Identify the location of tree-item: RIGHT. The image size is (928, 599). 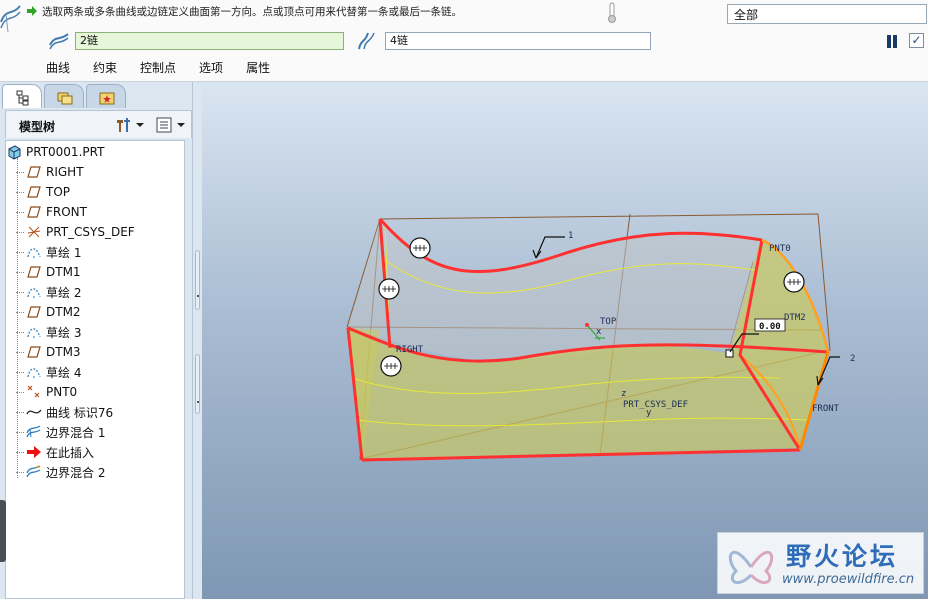
(55, 172).